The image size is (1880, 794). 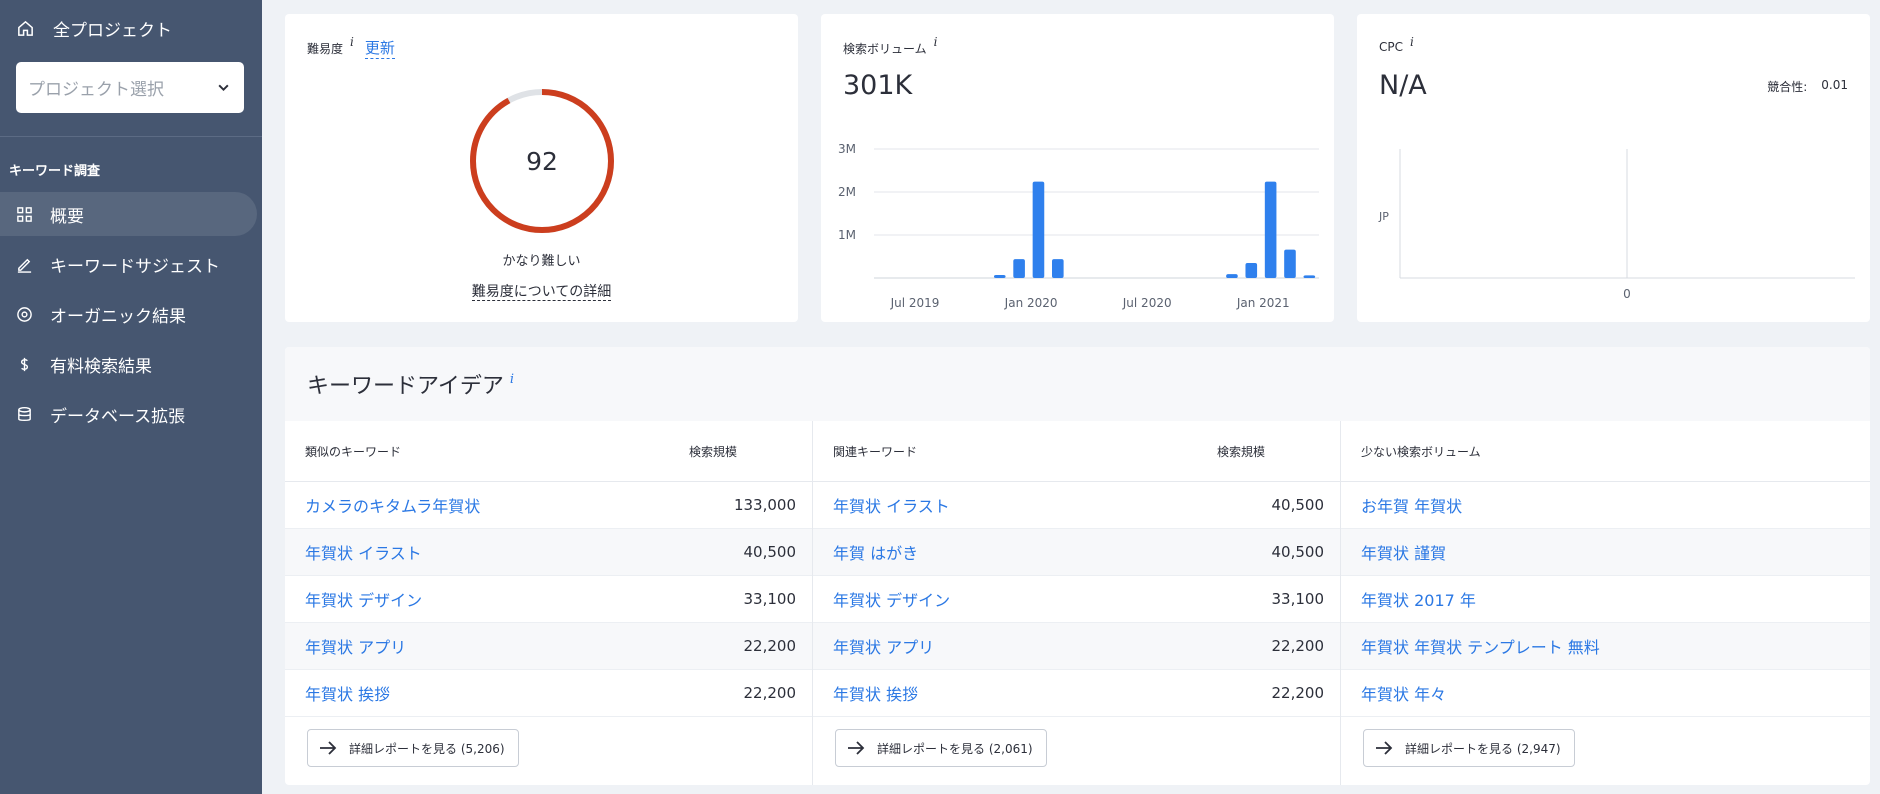 I want to click on keyword-row: 年賀 はがき 40,500, so click(x=1076, y=552).